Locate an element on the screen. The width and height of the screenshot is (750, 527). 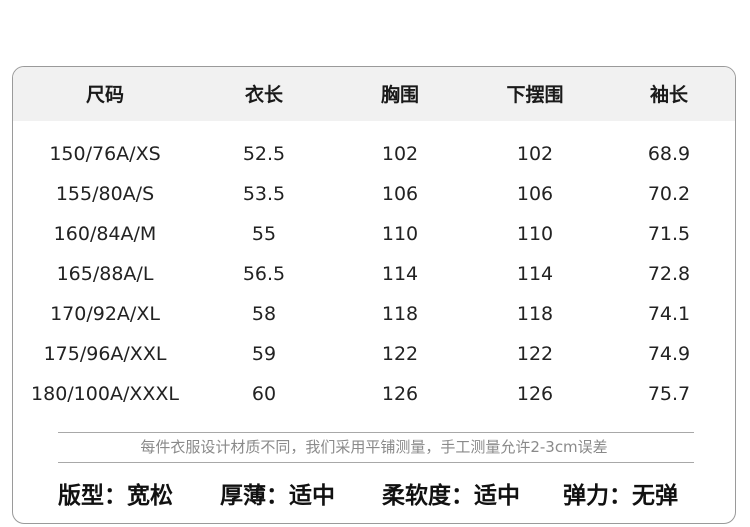
attr-elasticity: 弹力：无弹 is located at coordinates (620, 496).